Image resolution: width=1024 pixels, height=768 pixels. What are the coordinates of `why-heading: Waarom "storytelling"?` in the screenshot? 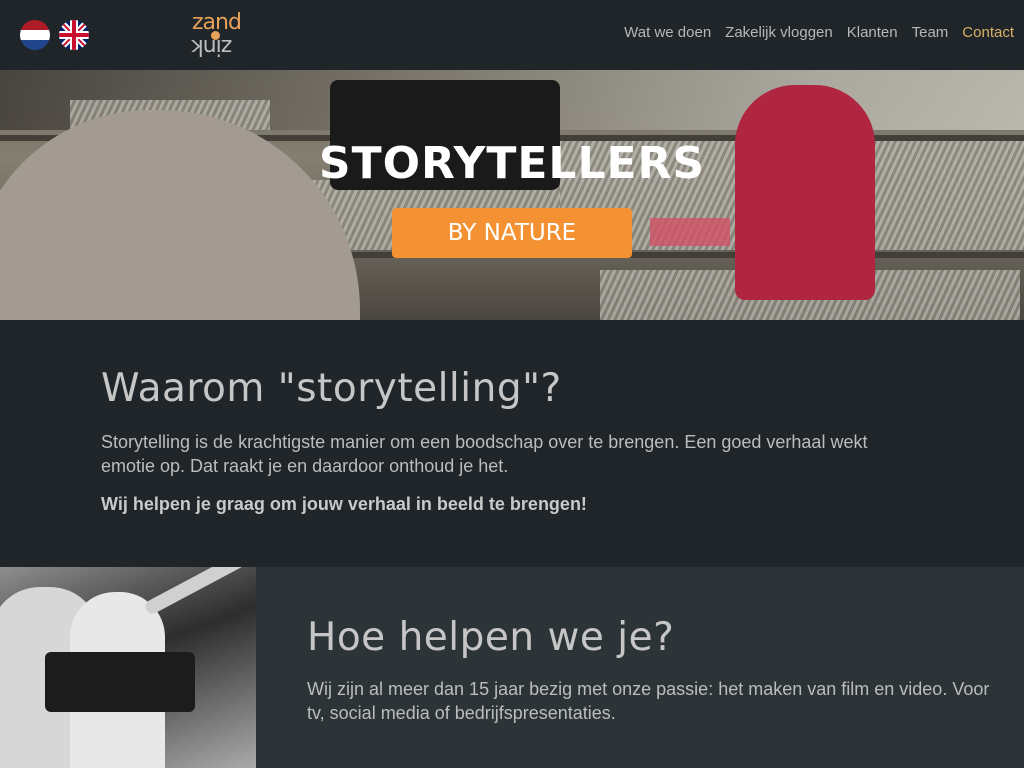 It's located at (331, 388).